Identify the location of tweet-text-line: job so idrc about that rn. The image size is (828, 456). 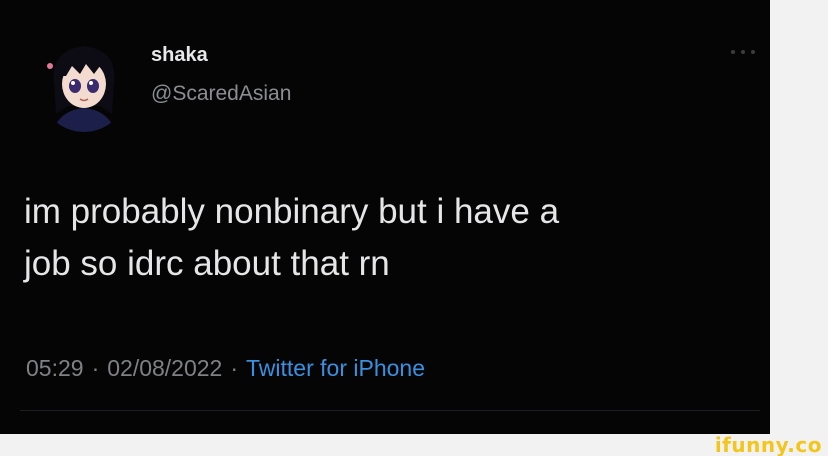
(207, 263).